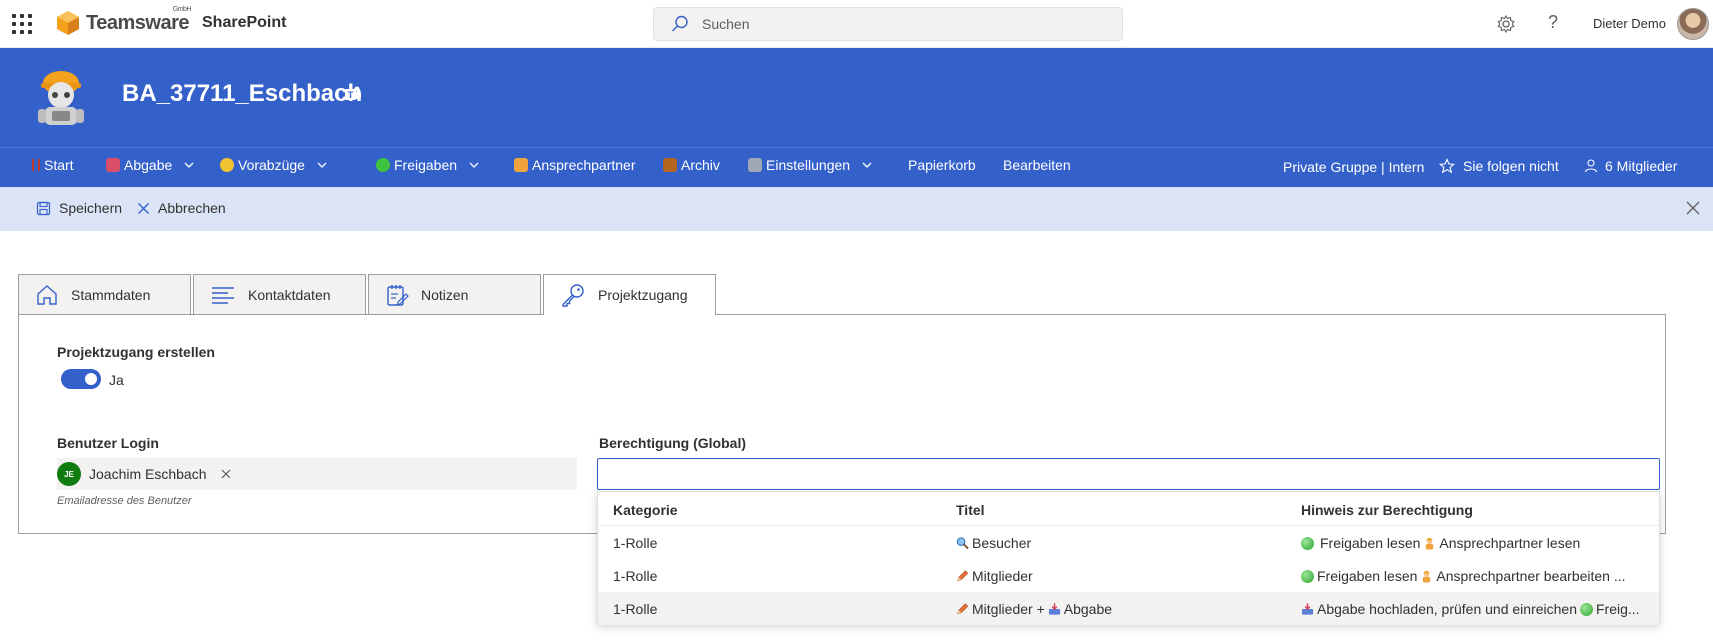 This screenshot has width=1713, height=643. Describe the element at coordinates (398, 295) in the screenshot. I see `notepad-icon` at that location.